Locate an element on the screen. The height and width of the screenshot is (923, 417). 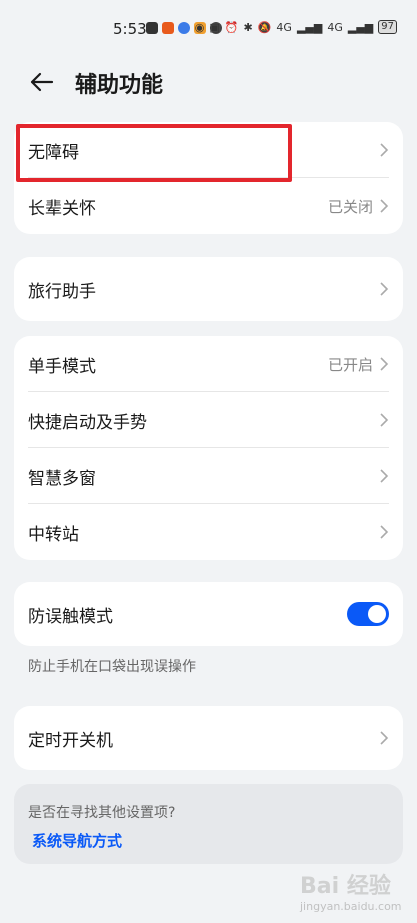
suggestion-card: 是否在寻找其他设置项? 系统导航方式 is located at coordinates (208, 824).